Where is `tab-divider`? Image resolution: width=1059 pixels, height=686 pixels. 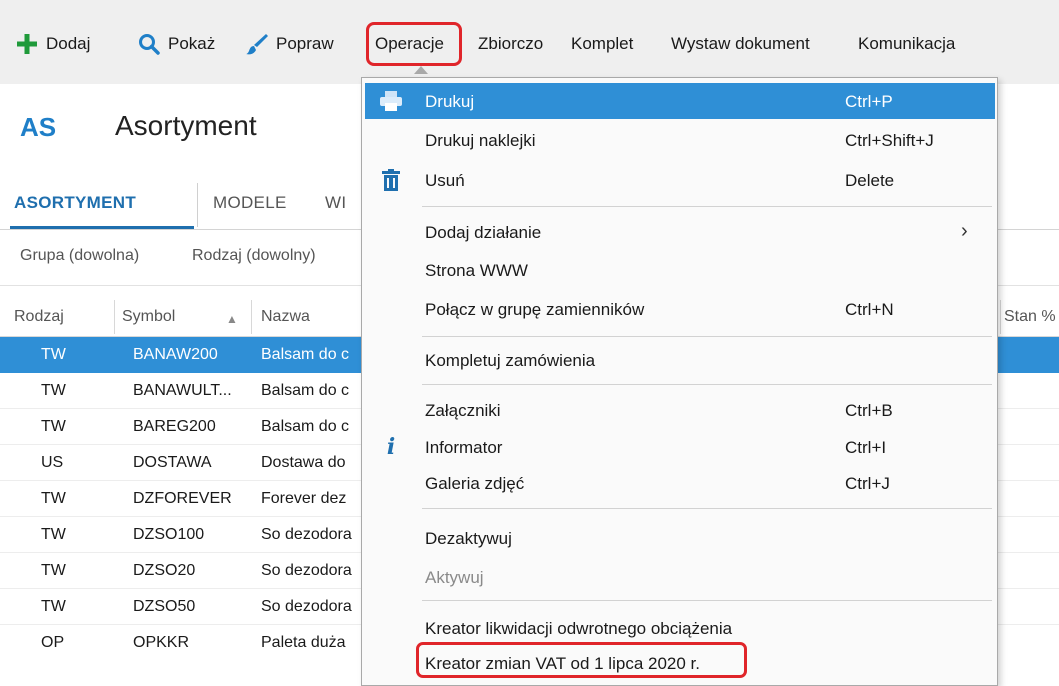 tab-divider is located at coordinates (197, 205).